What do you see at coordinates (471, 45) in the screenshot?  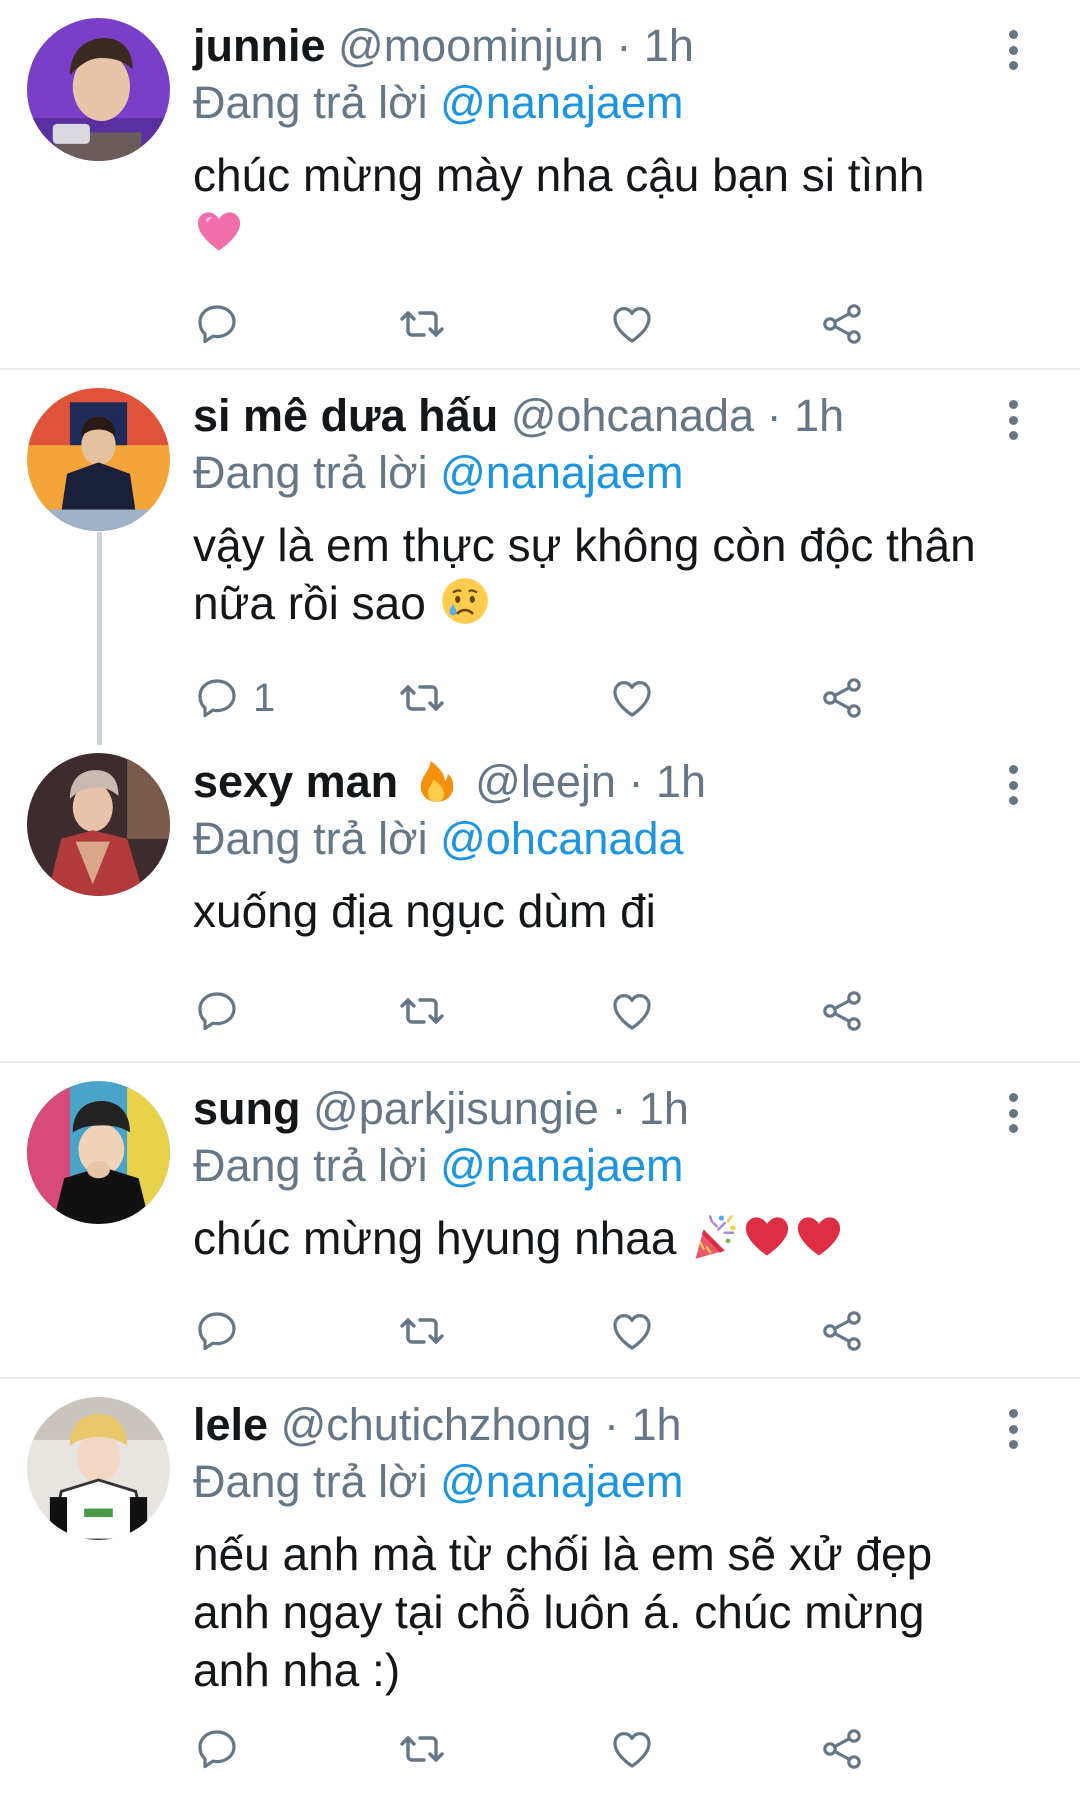 I see `handle: @moominjun` at bounding box center [471, 45].